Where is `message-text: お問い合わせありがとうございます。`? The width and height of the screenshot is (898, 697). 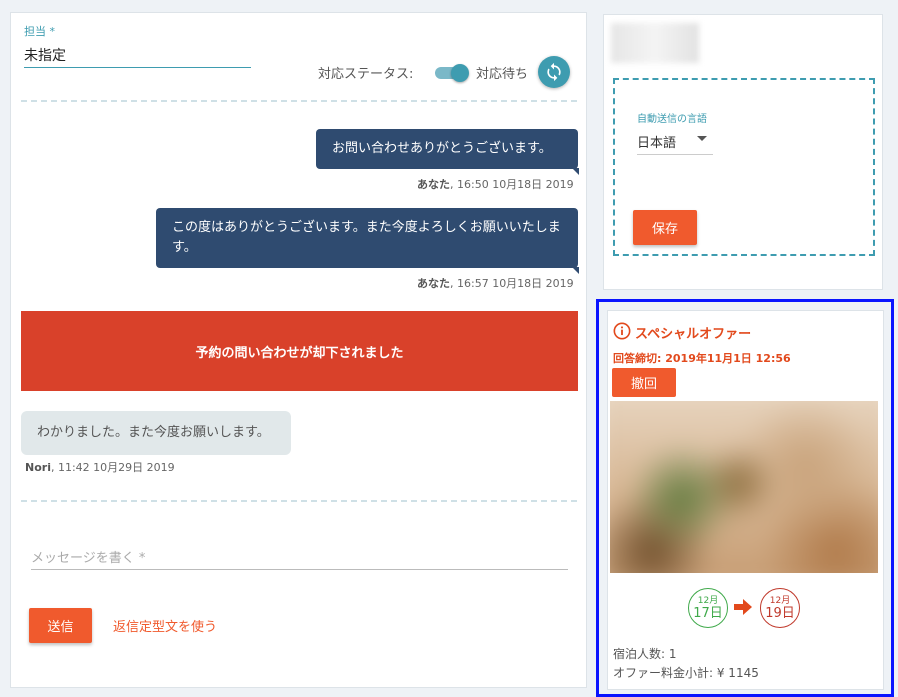
message-text: お問い合わせありがとうございます。 is located at coordinates (442, 148).